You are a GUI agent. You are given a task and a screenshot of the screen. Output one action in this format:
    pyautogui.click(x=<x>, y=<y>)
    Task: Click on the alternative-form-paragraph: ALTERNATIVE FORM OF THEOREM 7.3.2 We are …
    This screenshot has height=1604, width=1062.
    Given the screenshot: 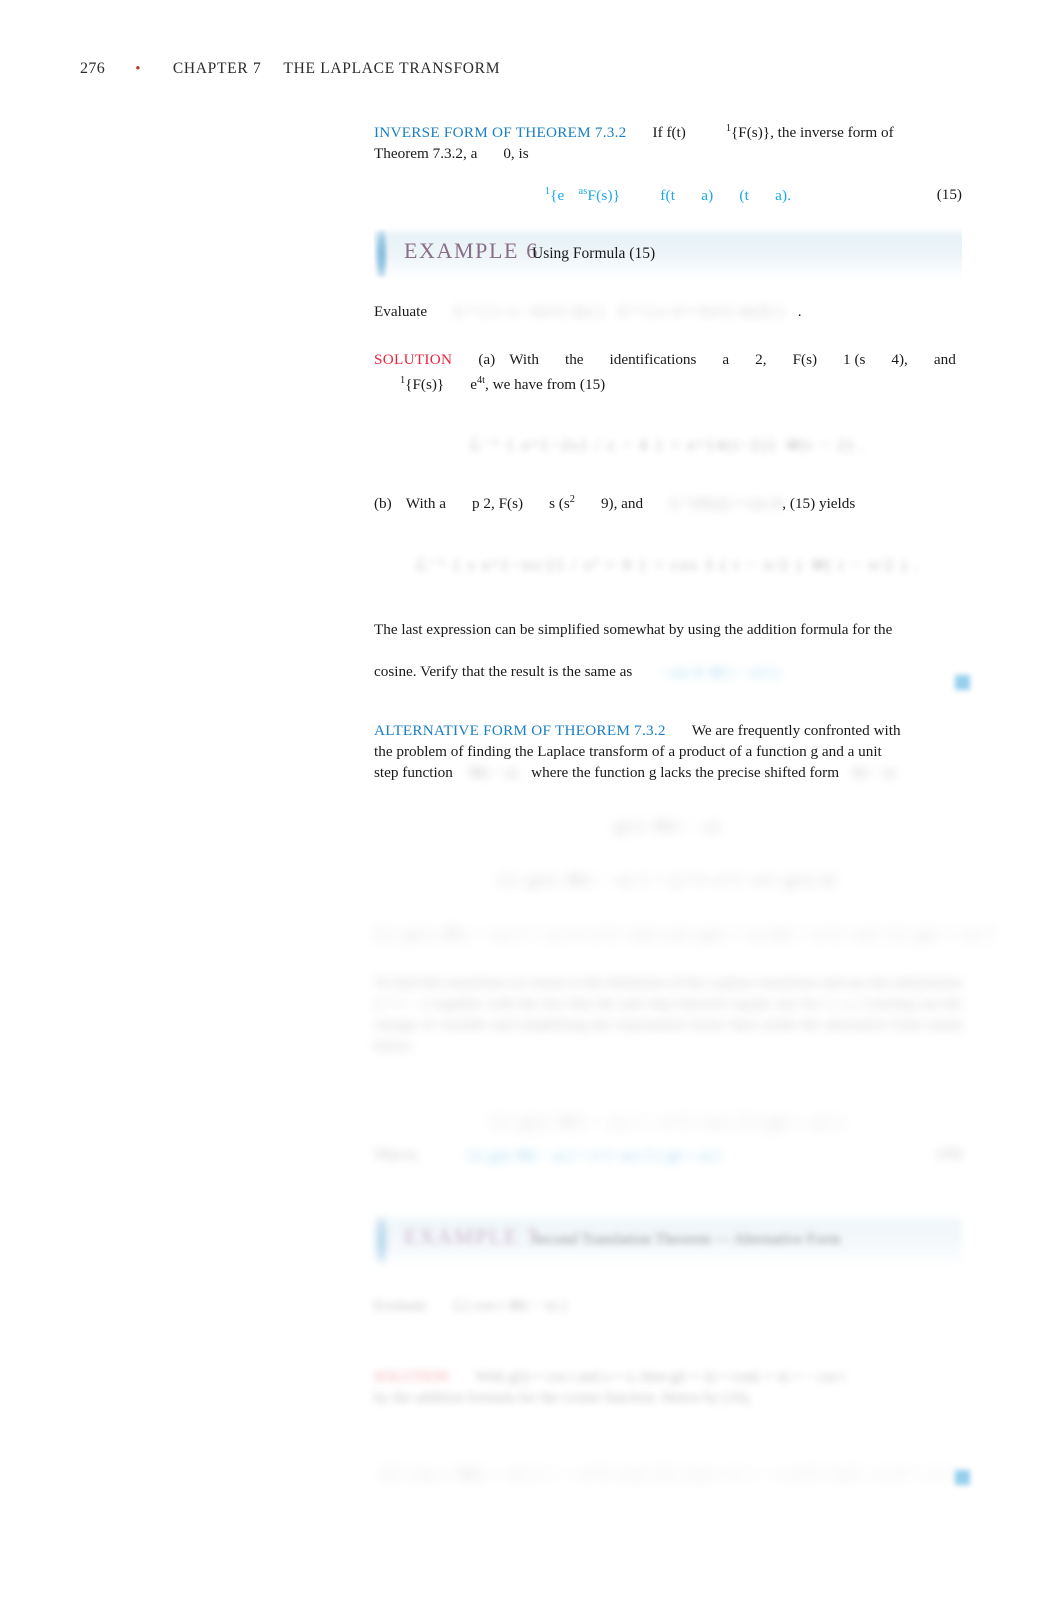 What is the action you would take?
    pyautogui.click(x=668, y=752)
    